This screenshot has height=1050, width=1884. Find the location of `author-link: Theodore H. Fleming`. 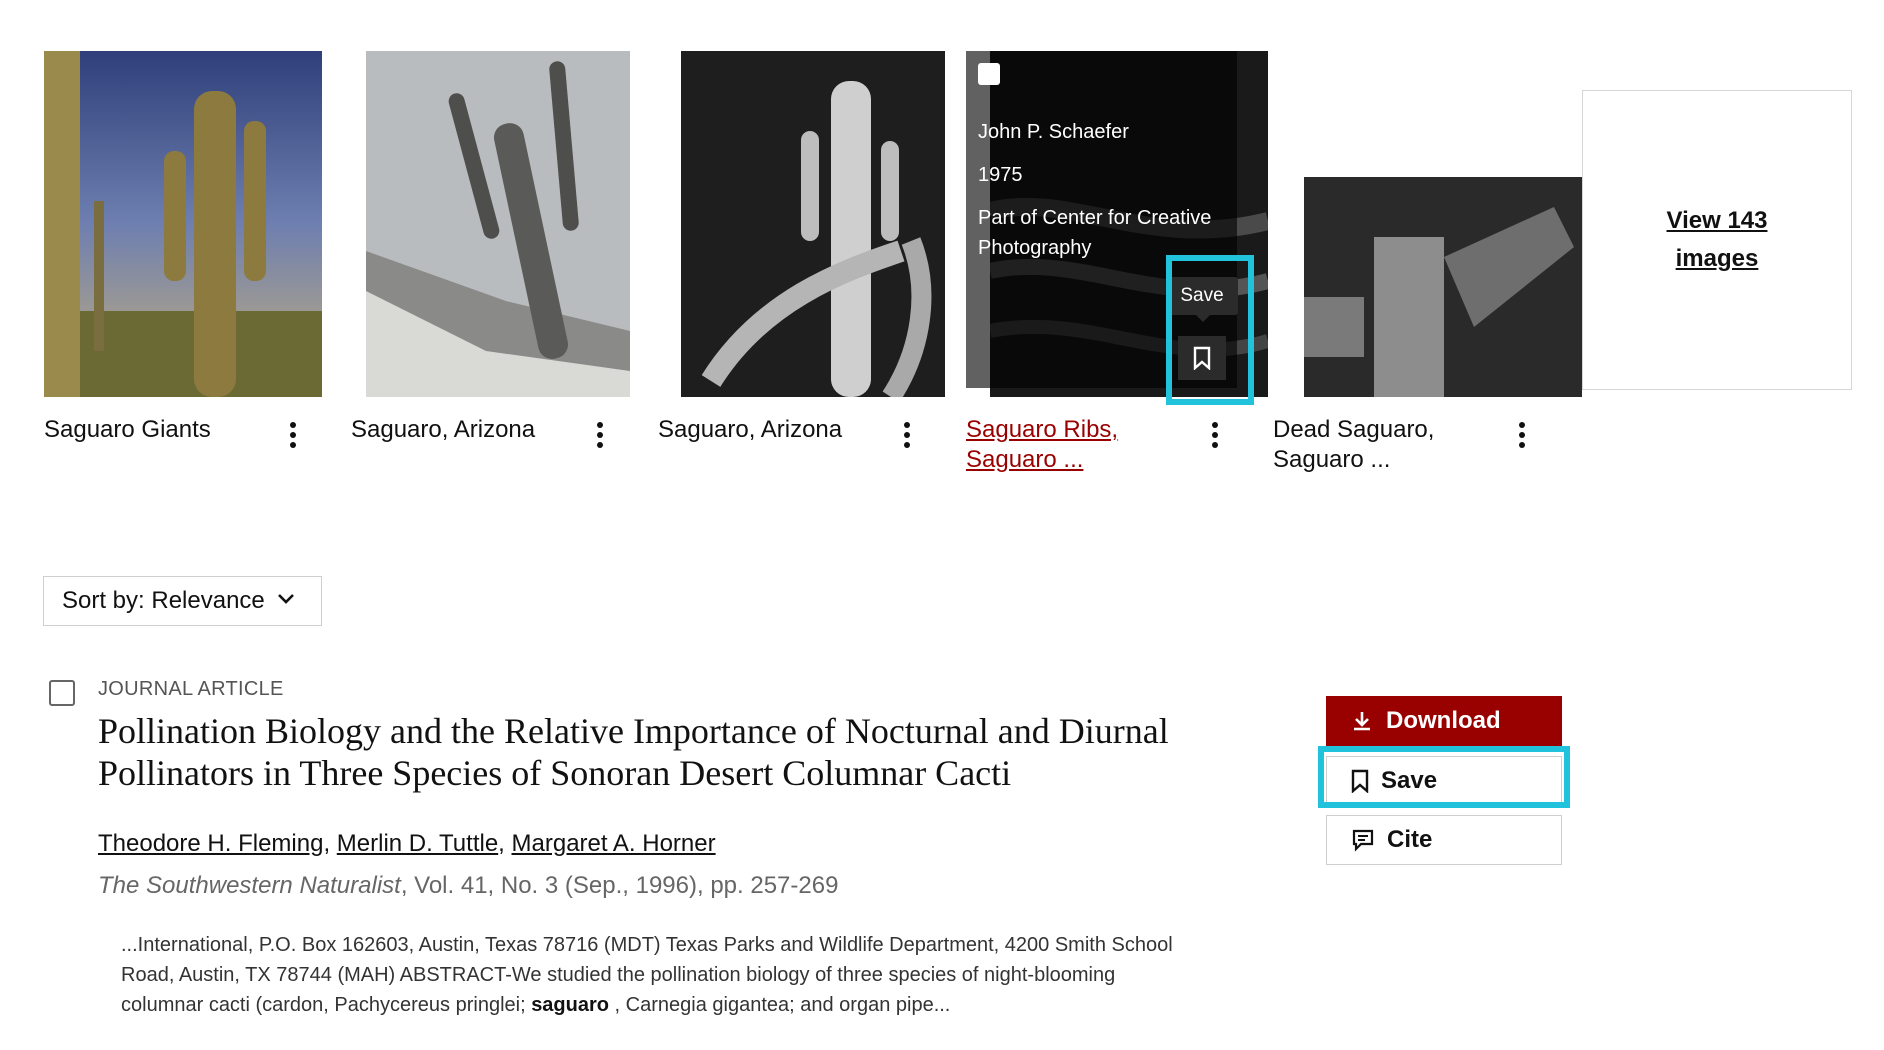

author-link: Theodore H. Fleming is located at coordinates (210, 843).